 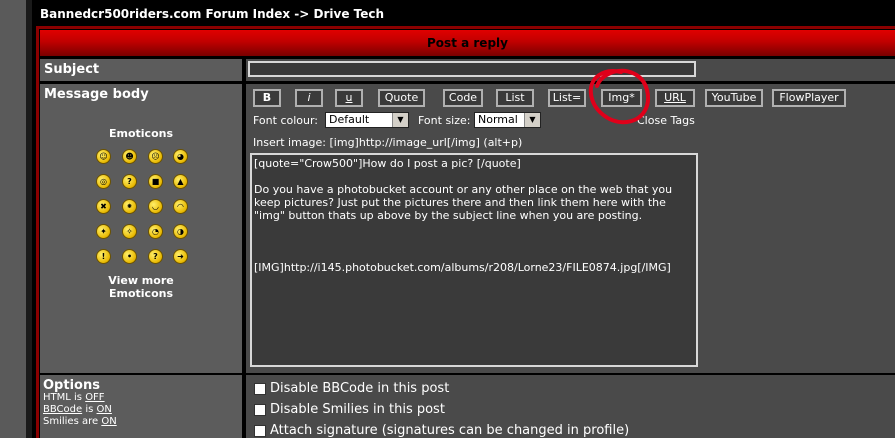 I want to click on html-status-prefix: HTML is, so click(x=62, y=397).